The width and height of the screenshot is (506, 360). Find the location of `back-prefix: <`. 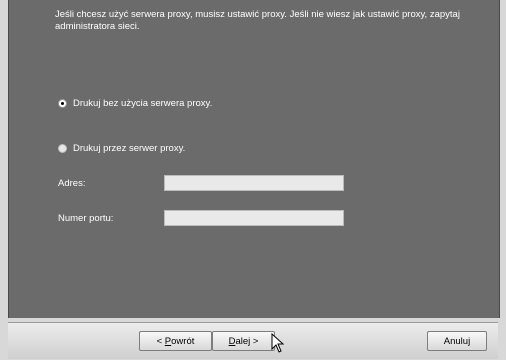

back-prefix: < is located at coordinates (160, 341).